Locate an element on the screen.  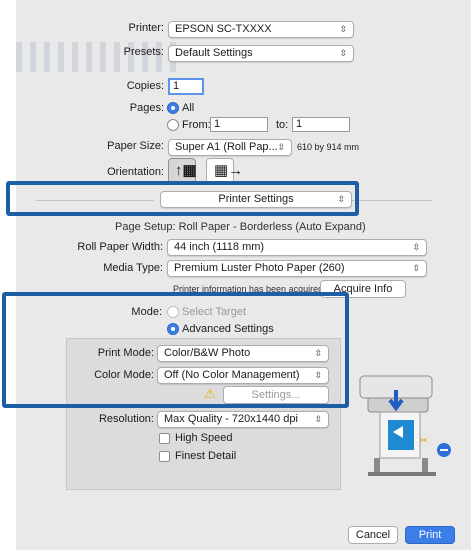
printer-popup: EPSON SC-TXXXX ⇳ is located at coordinates (261, 29).